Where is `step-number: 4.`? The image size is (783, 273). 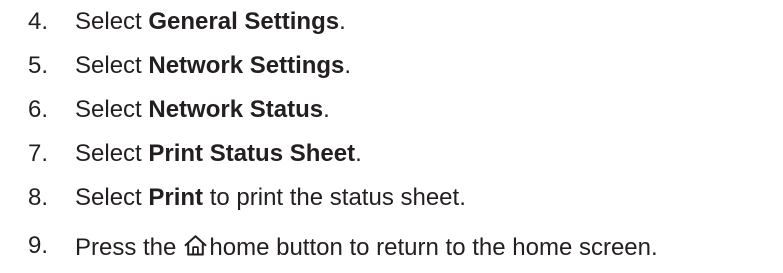
step-number: 4. is located at coordinates (38, 21).